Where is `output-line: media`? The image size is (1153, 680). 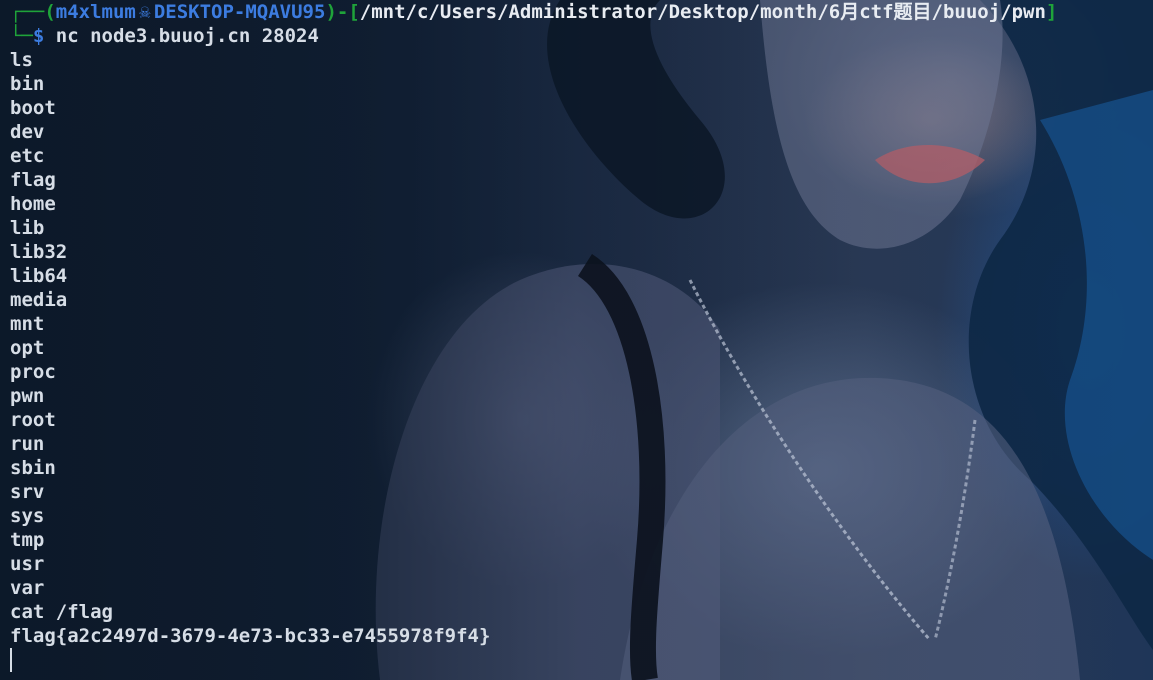
output-line: media is located at coordinates (39, 300).